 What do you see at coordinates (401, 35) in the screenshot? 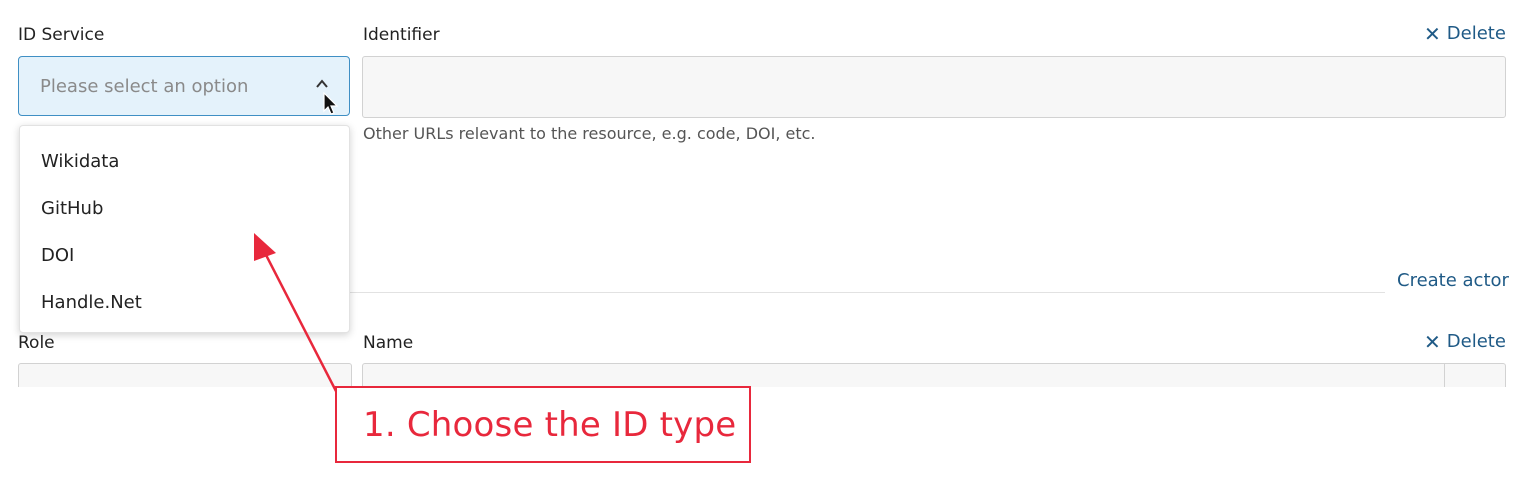
I see `identifier-label: Identifier` at bounding box center [401, 35].